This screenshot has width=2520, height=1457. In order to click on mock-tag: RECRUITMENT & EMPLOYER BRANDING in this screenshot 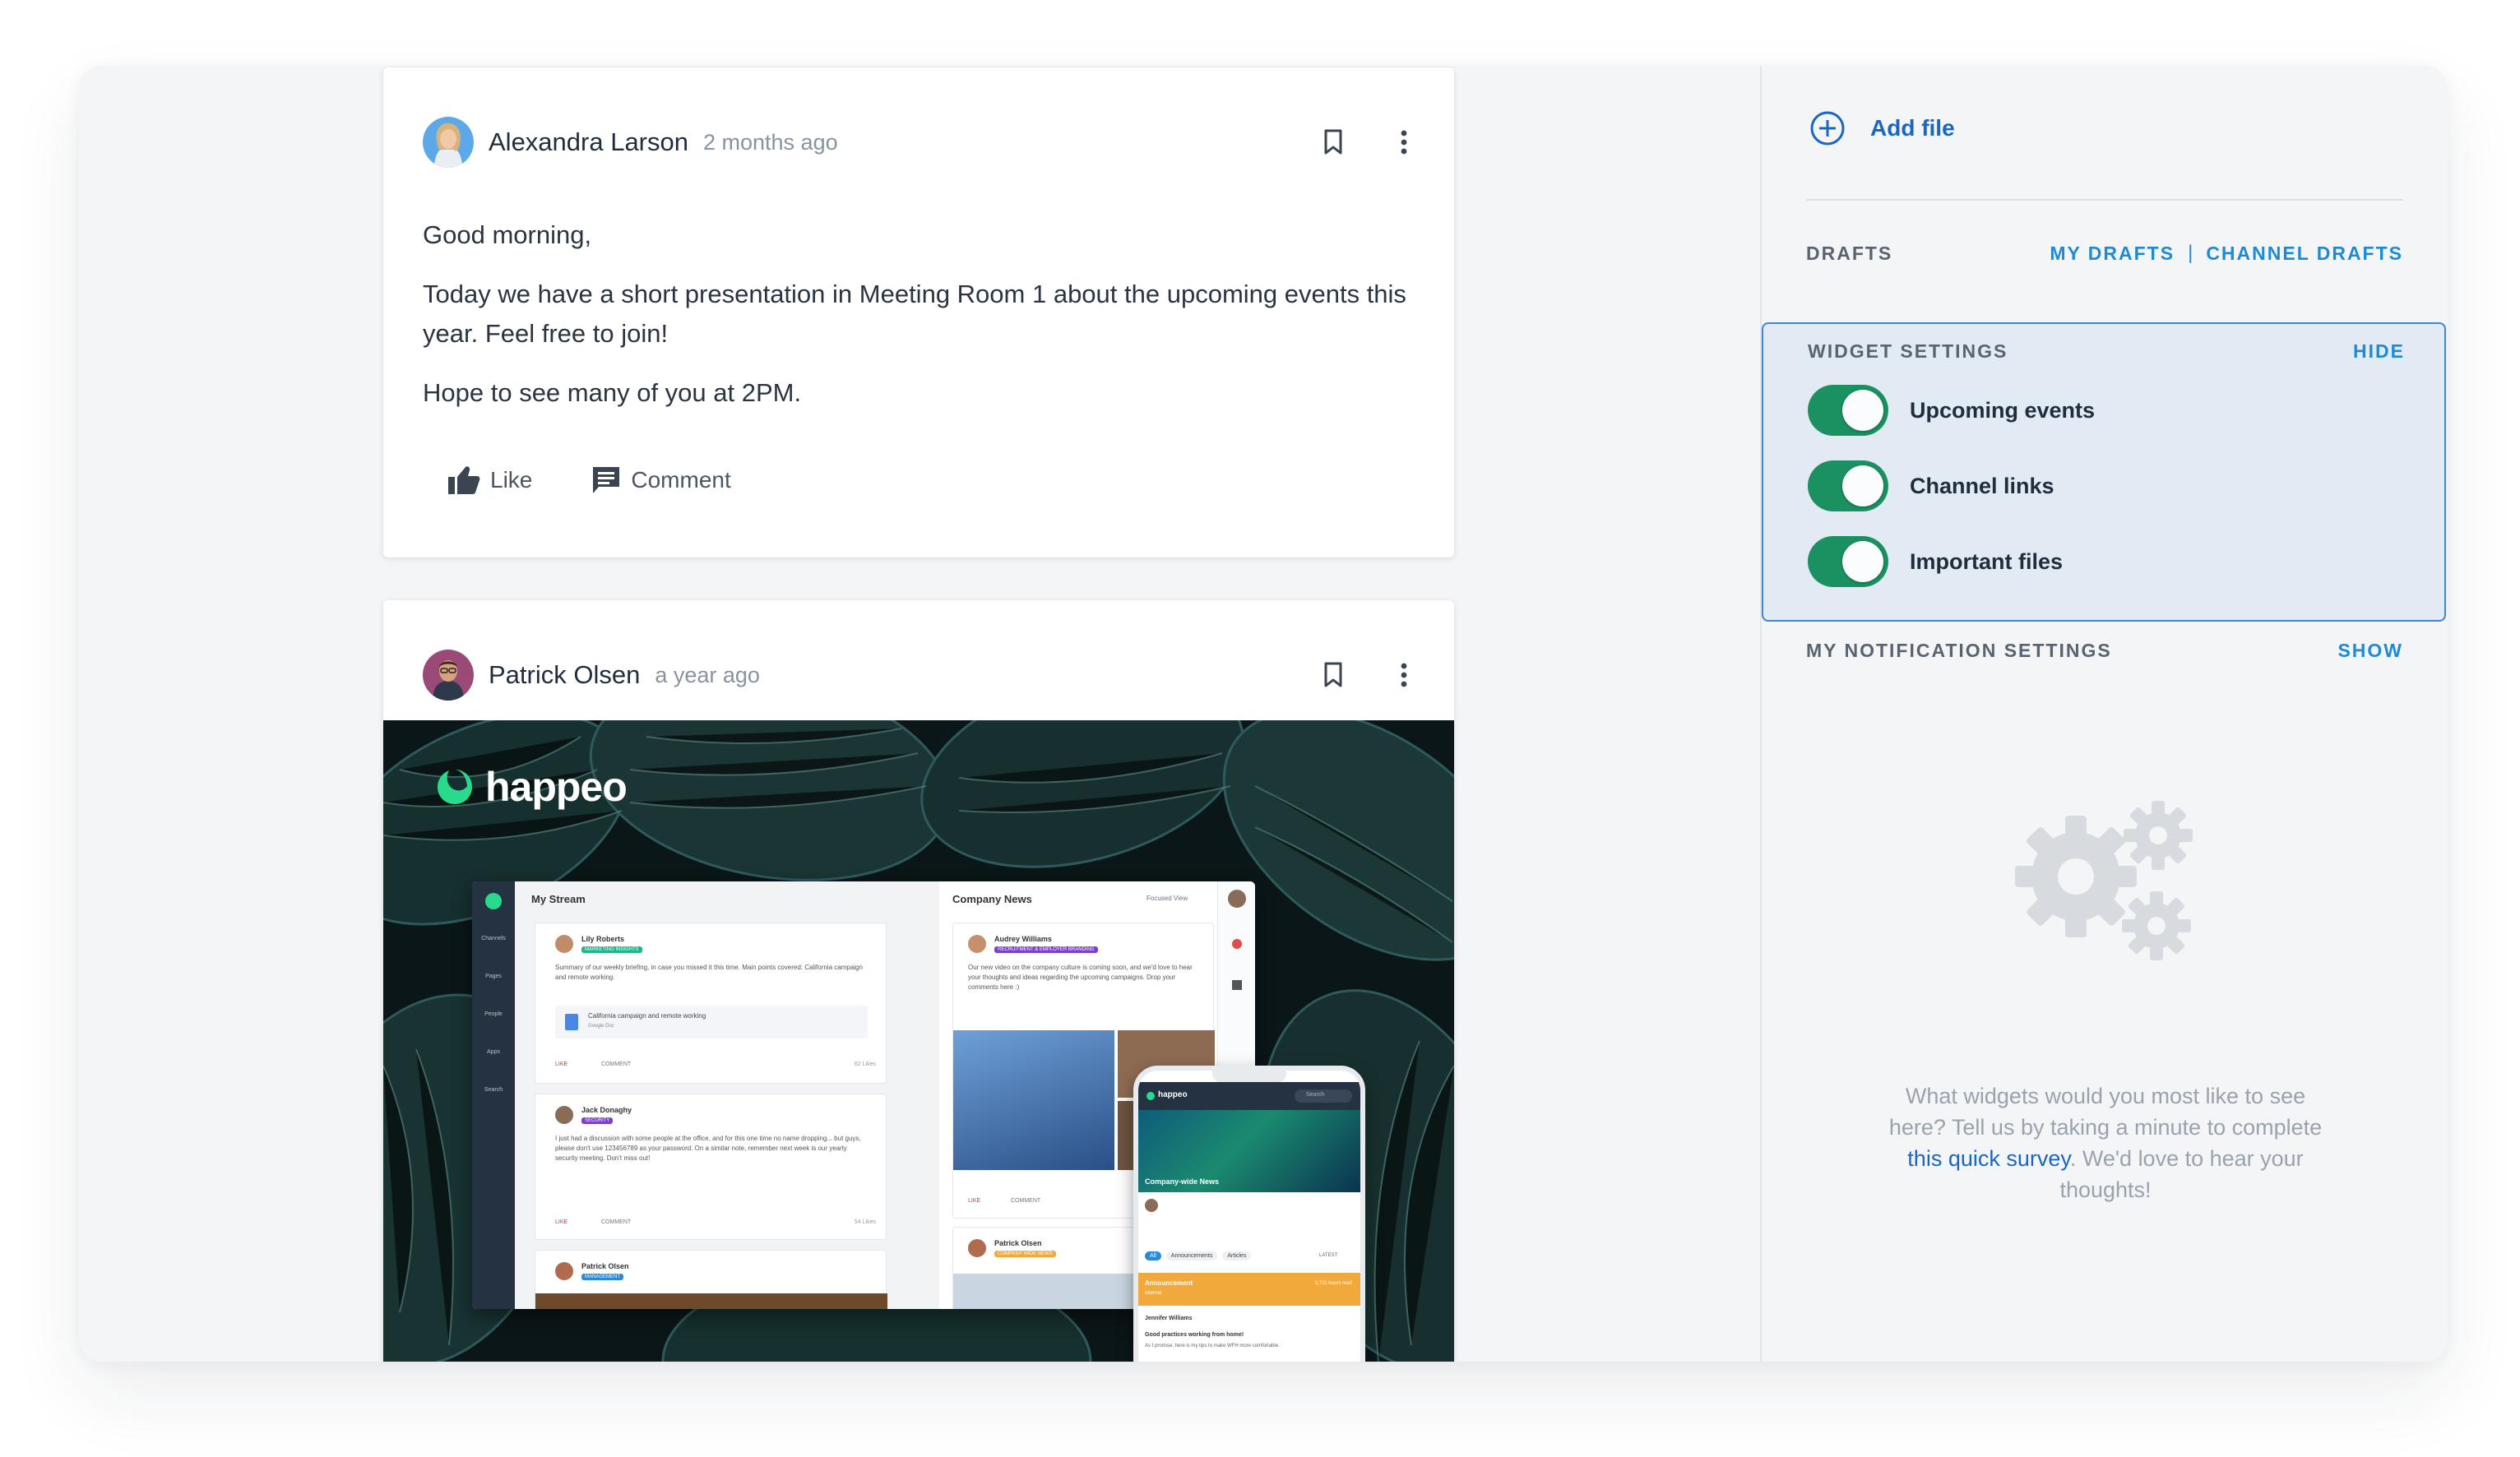, I will do `click(1046, 949)`.